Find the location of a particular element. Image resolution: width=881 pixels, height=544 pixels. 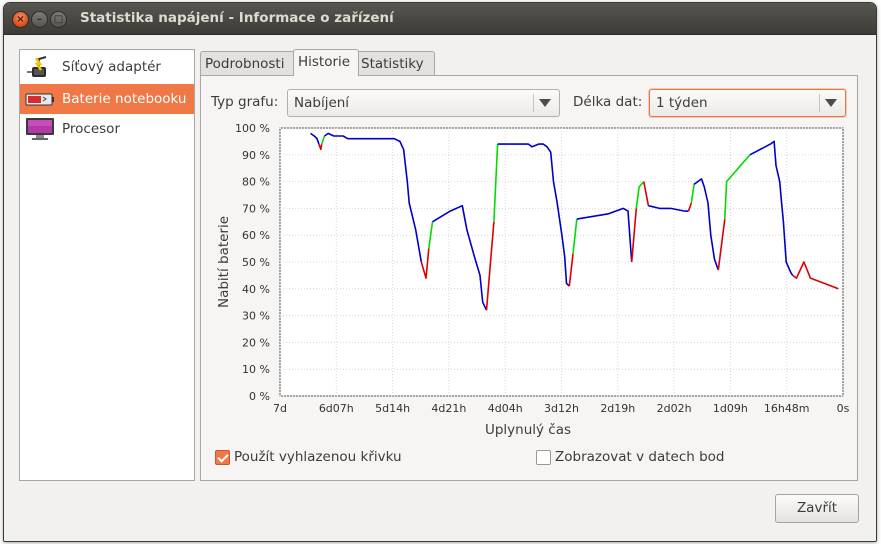

y-tick-label: 100 % is located at coordinates (252, 128).